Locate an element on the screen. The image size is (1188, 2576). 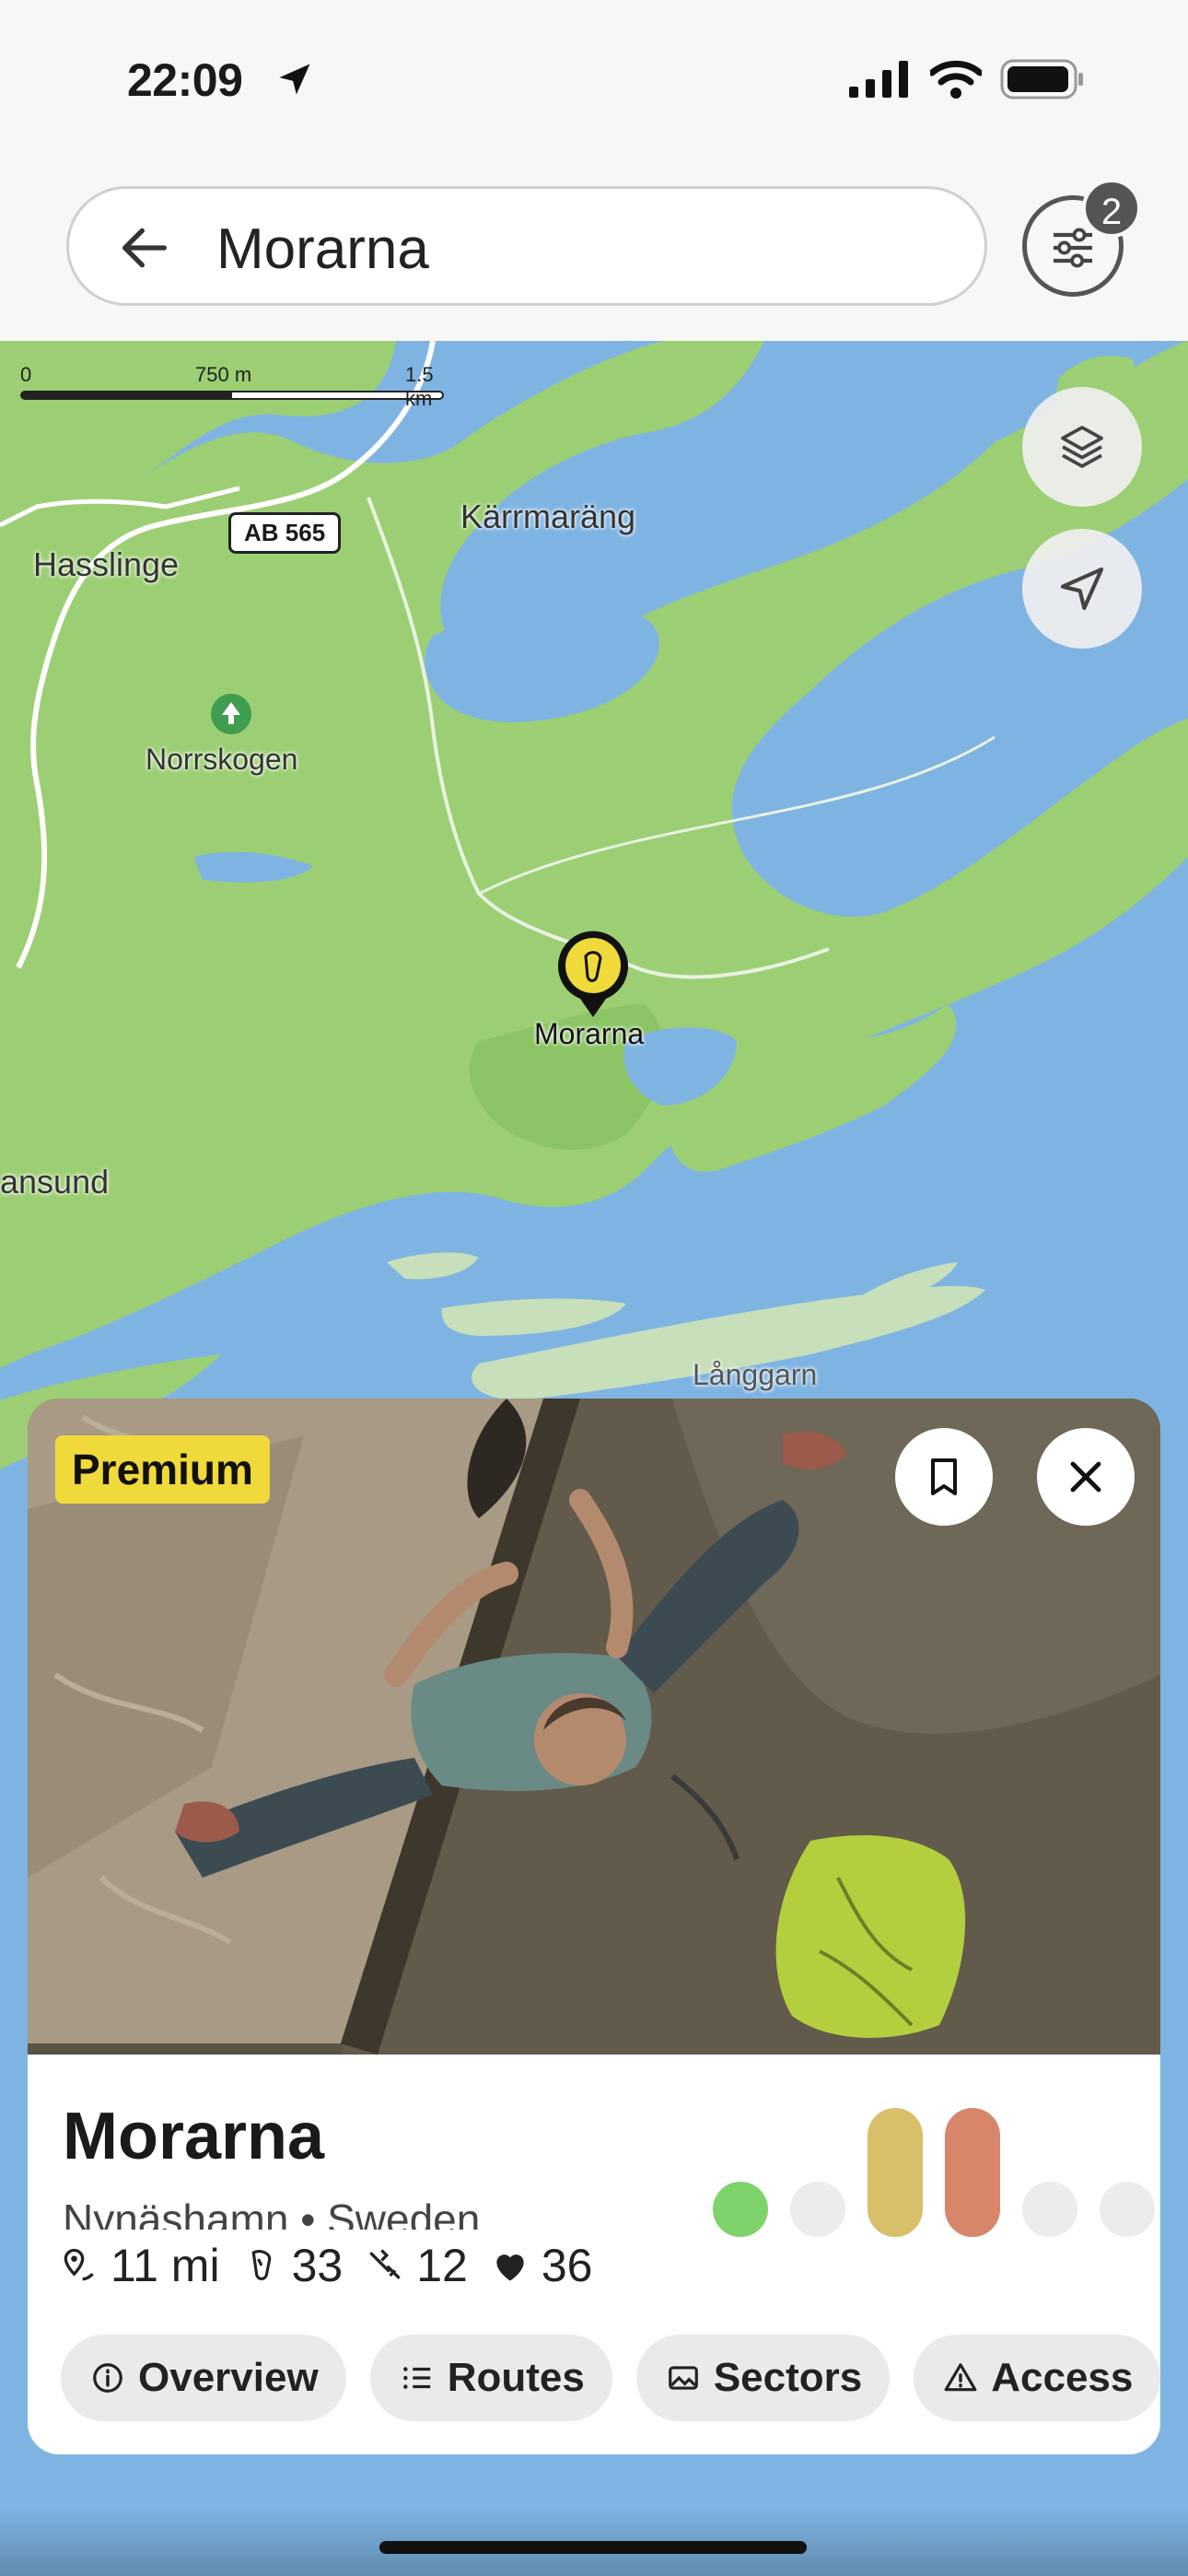
layers-icon is located at coordinates (1082, 447).